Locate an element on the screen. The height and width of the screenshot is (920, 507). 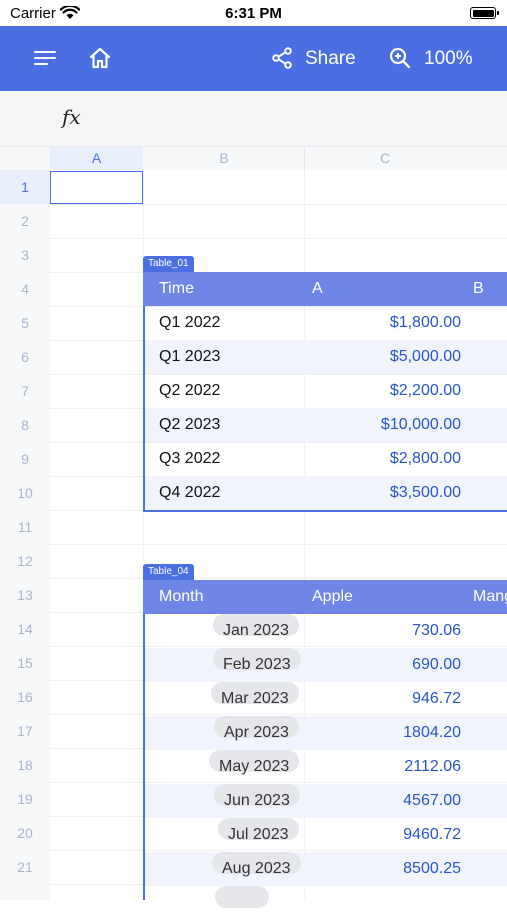
table-row-partial is located at coordinates (326, 903).